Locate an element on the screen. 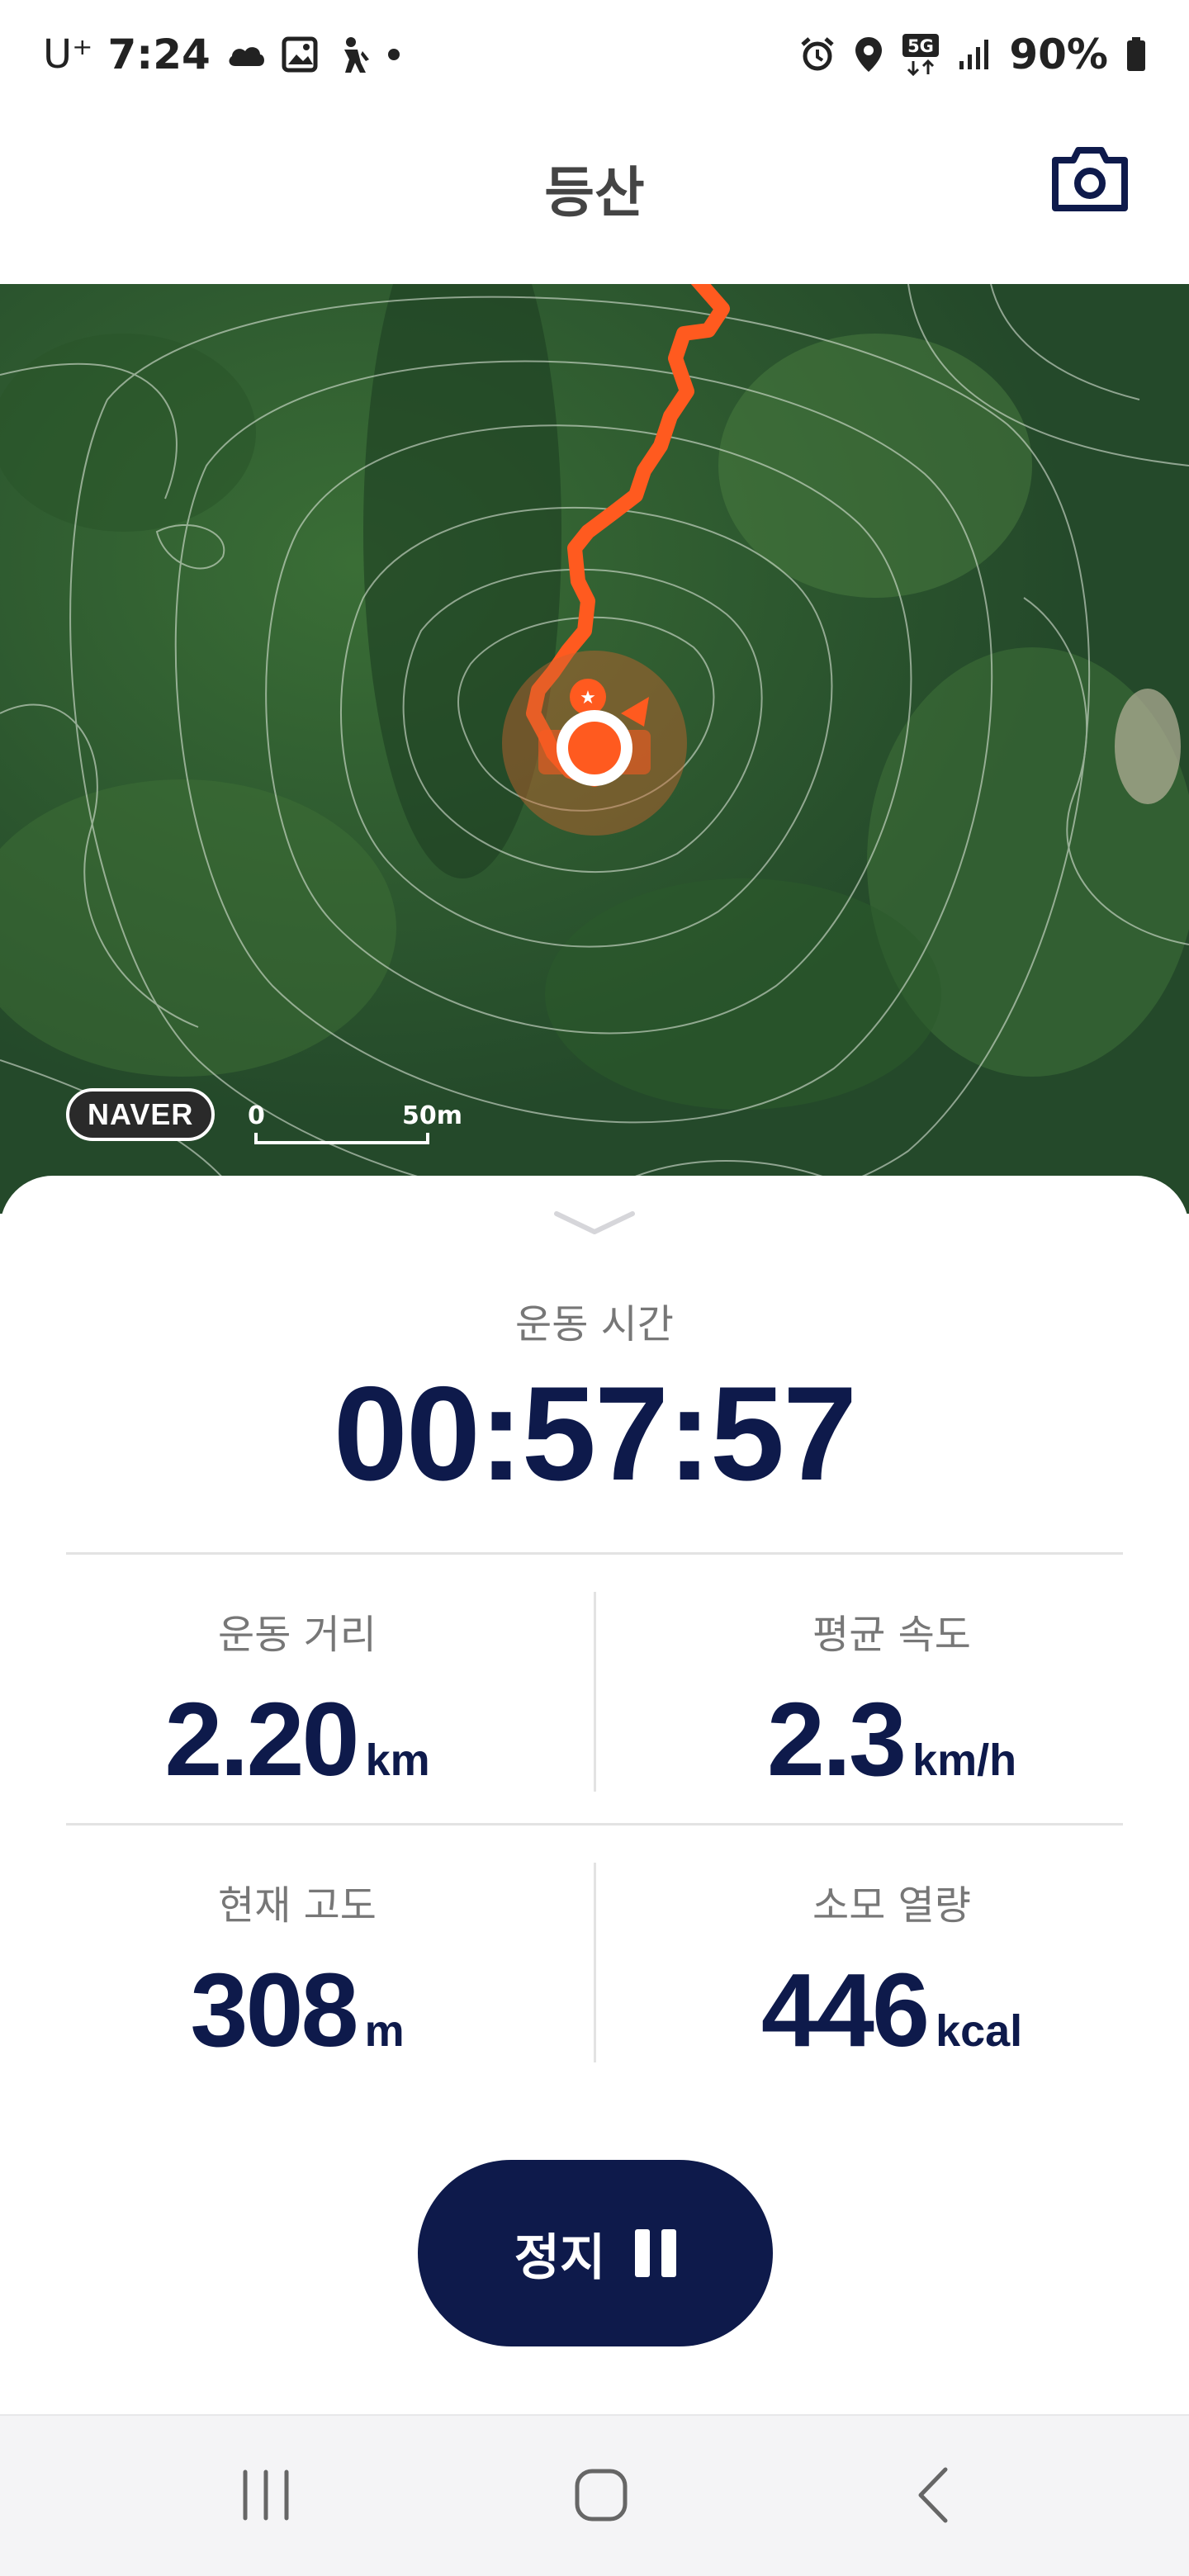 This screenshot has height=2576, width=1189. pause-icon is located at coordinates (656, 2253).